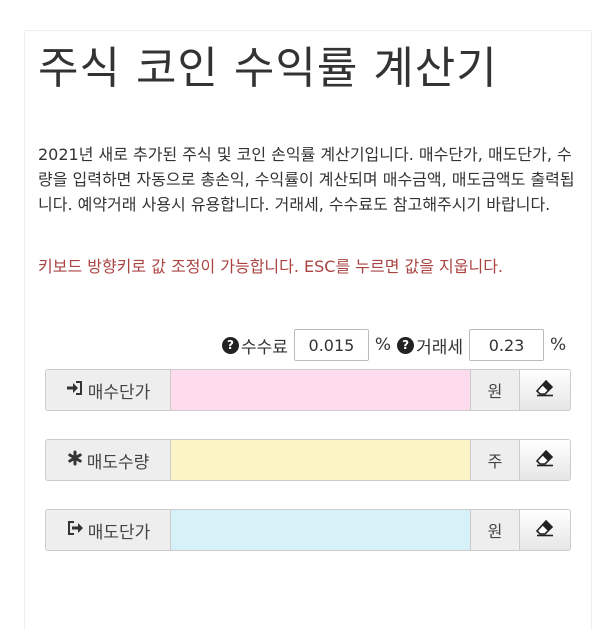 Image resolution: width=608 pixels, height=630 pixels. I want to click on buy-price-input, so click(320, 390).